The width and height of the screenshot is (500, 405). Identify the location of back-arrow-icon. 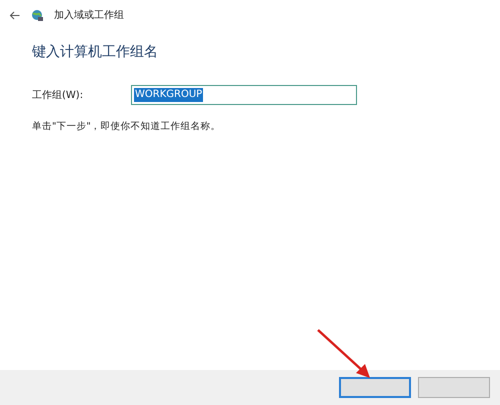
(14, 15).